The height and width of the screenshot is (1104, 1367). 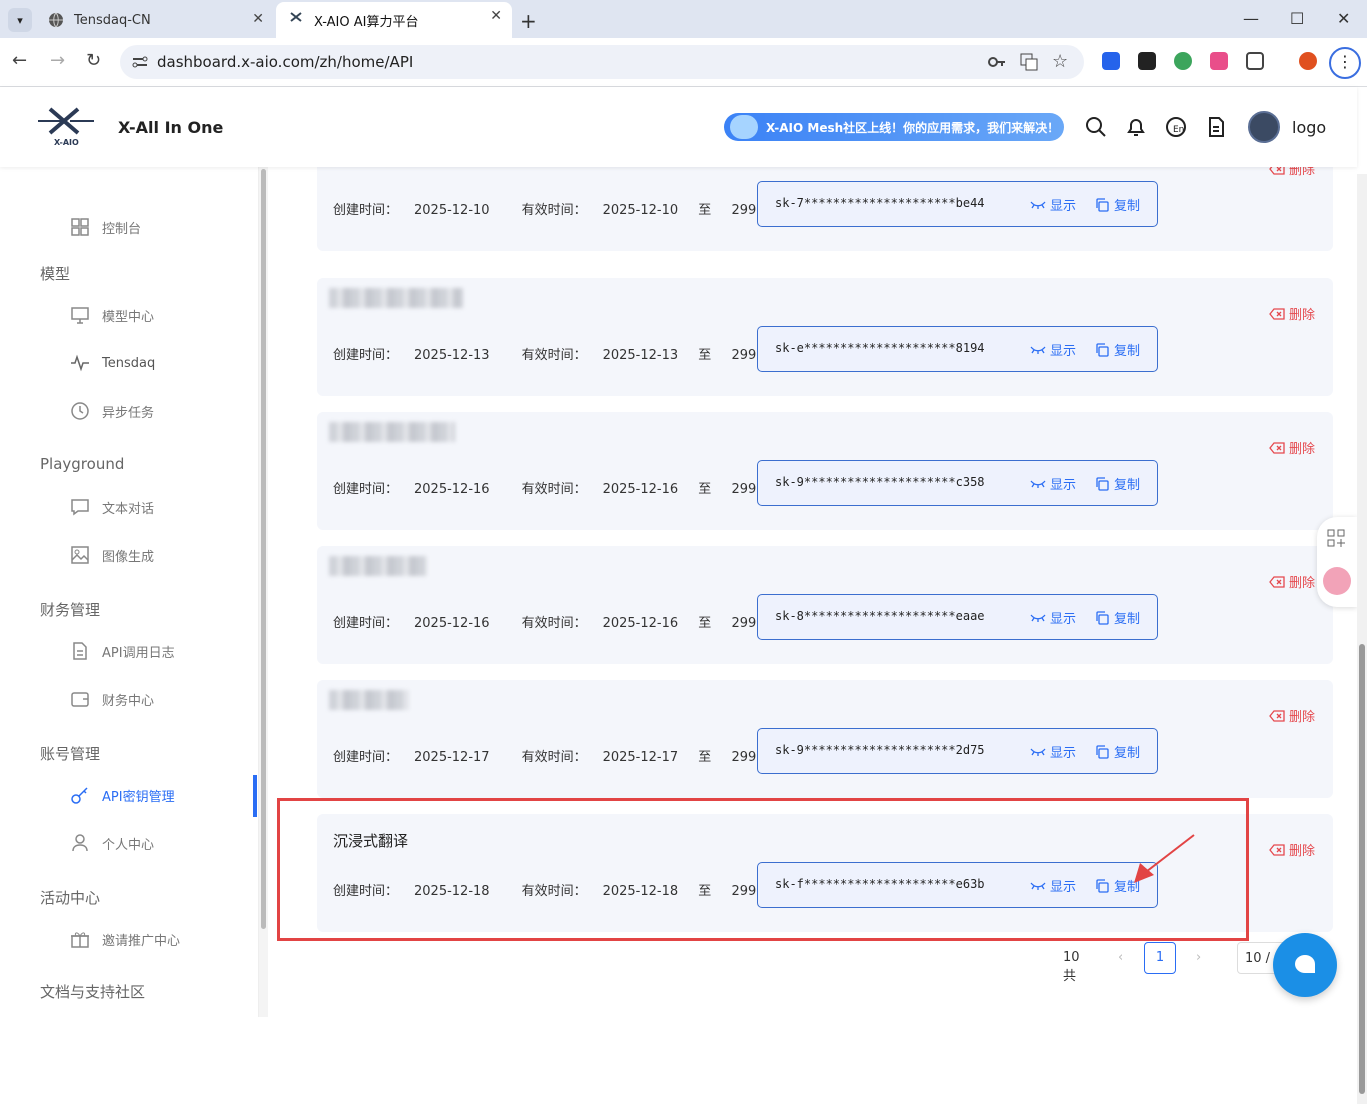 I want to click on sidebar-item-async-tasks: 异步任务, so click(x=112, y=411).